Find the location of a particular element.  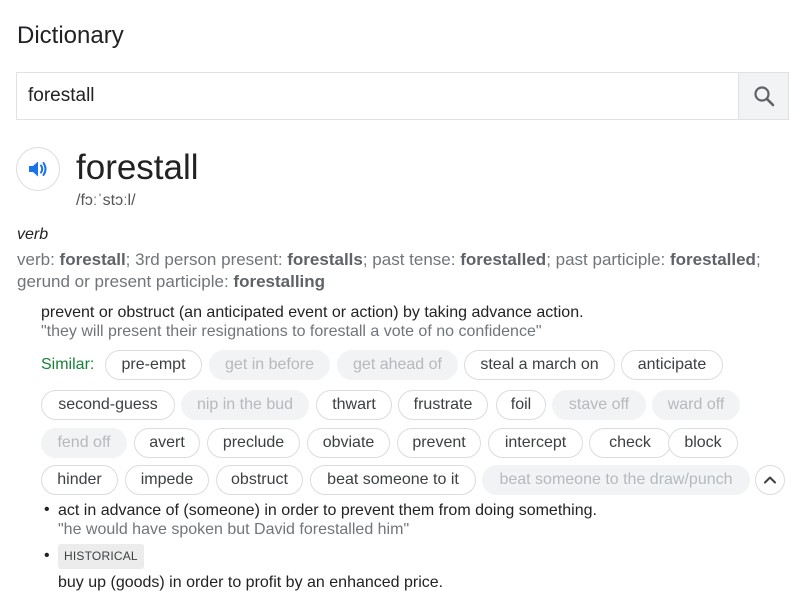

forms-label: verb: is located at coordinates (38, 259).